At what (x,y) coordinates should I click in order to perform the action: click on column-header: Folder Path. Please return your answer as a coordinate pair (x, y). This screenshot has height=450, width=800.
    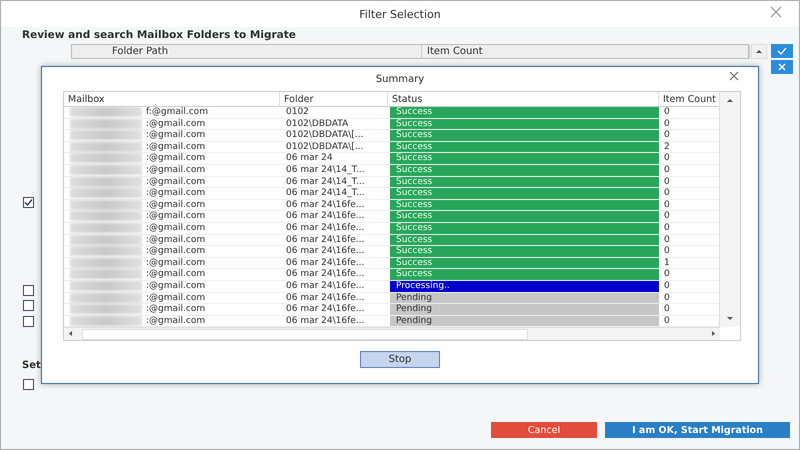
    Looking at the image, I should click on (247, 52).